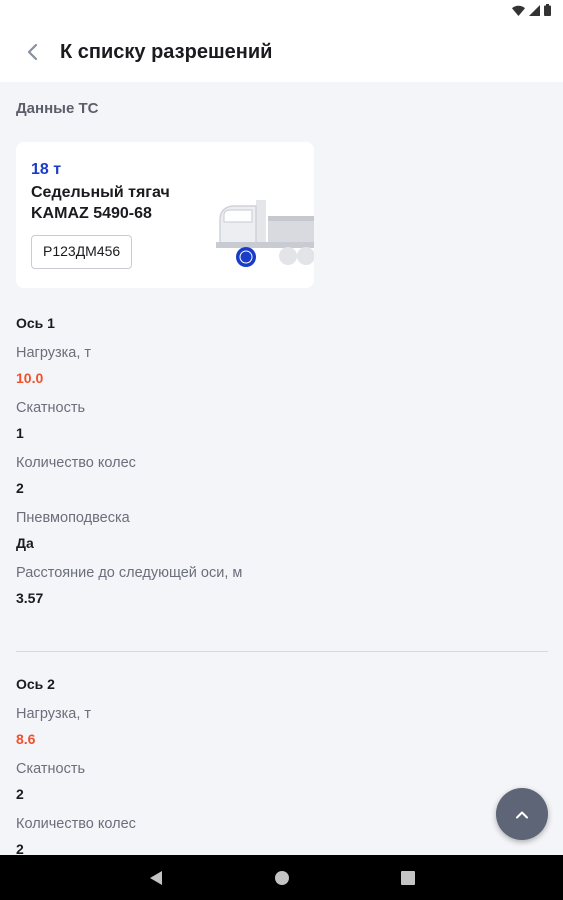 This screenshot has width=563, height=900. I want to click on tires-value: 2, so click(20, 794).